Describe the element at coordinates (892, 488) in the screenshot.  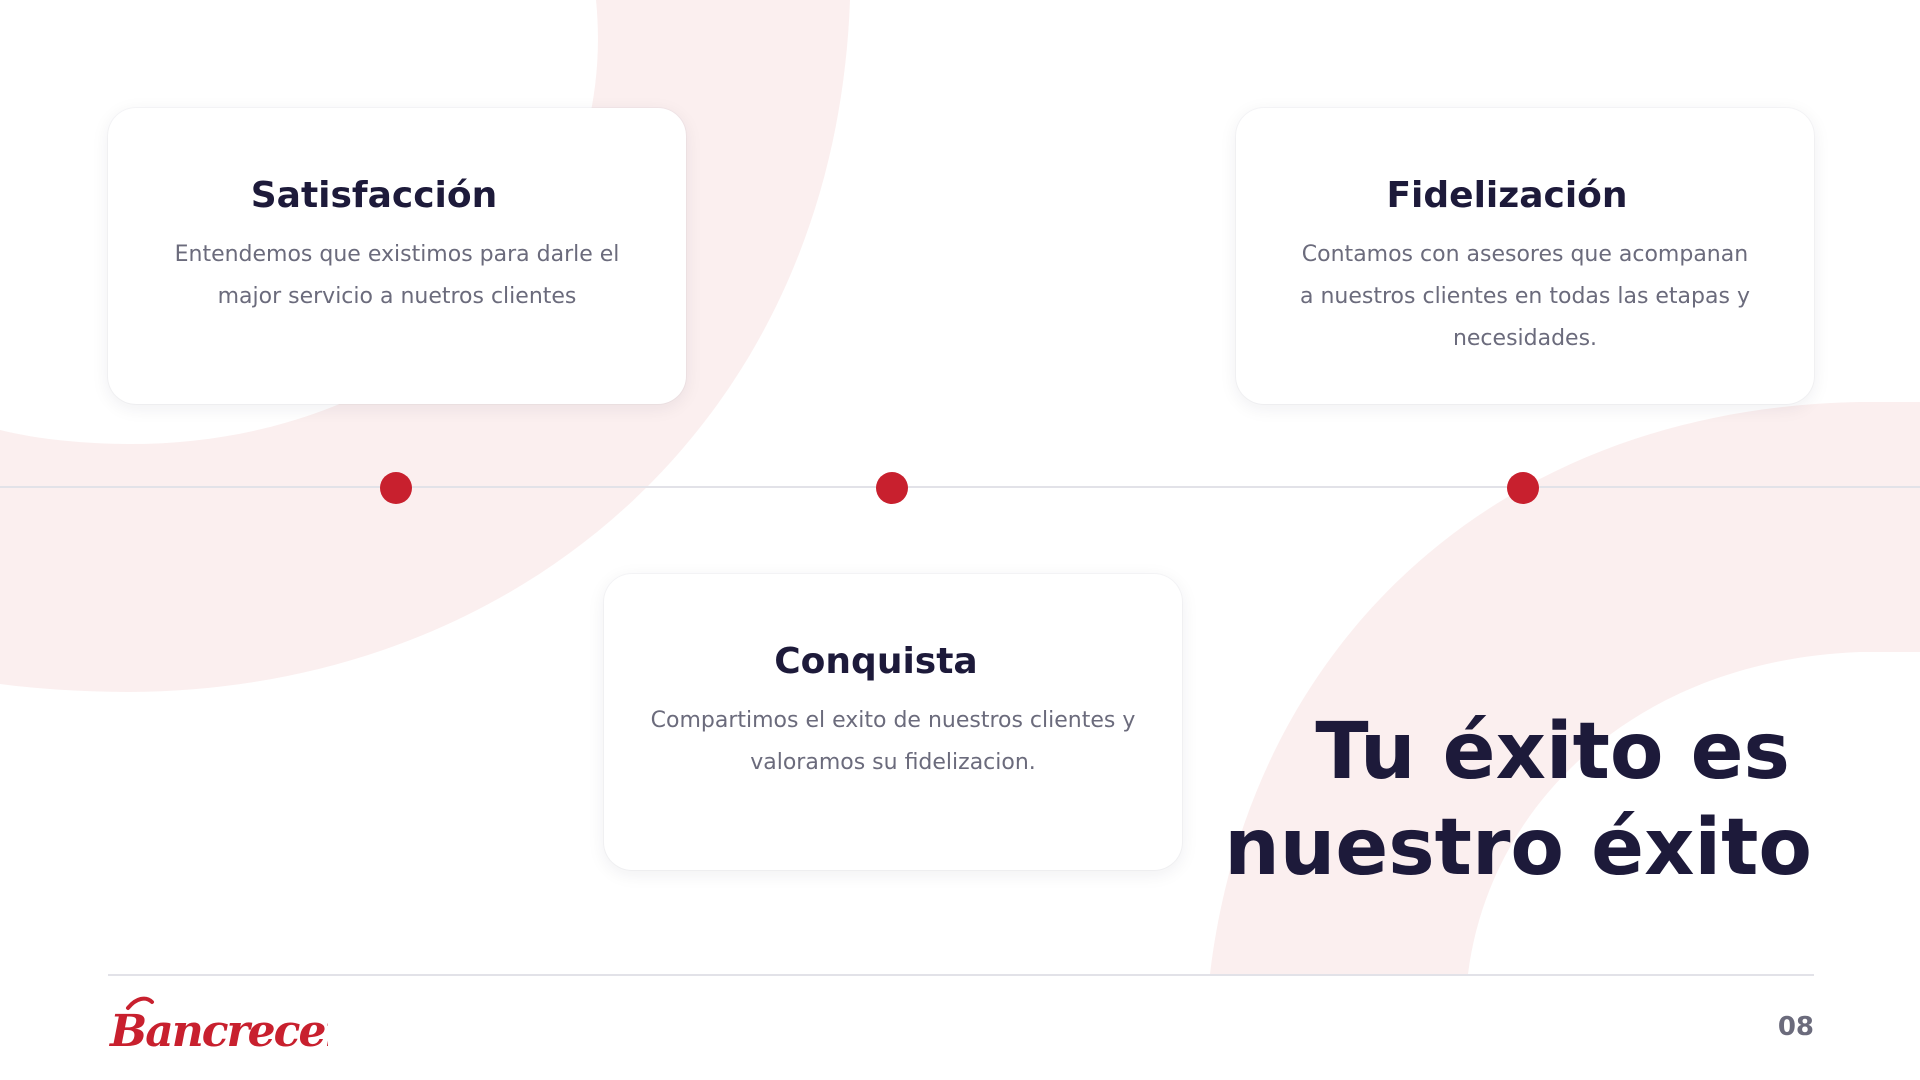
I see `timeline-dot-conquista` at that location.